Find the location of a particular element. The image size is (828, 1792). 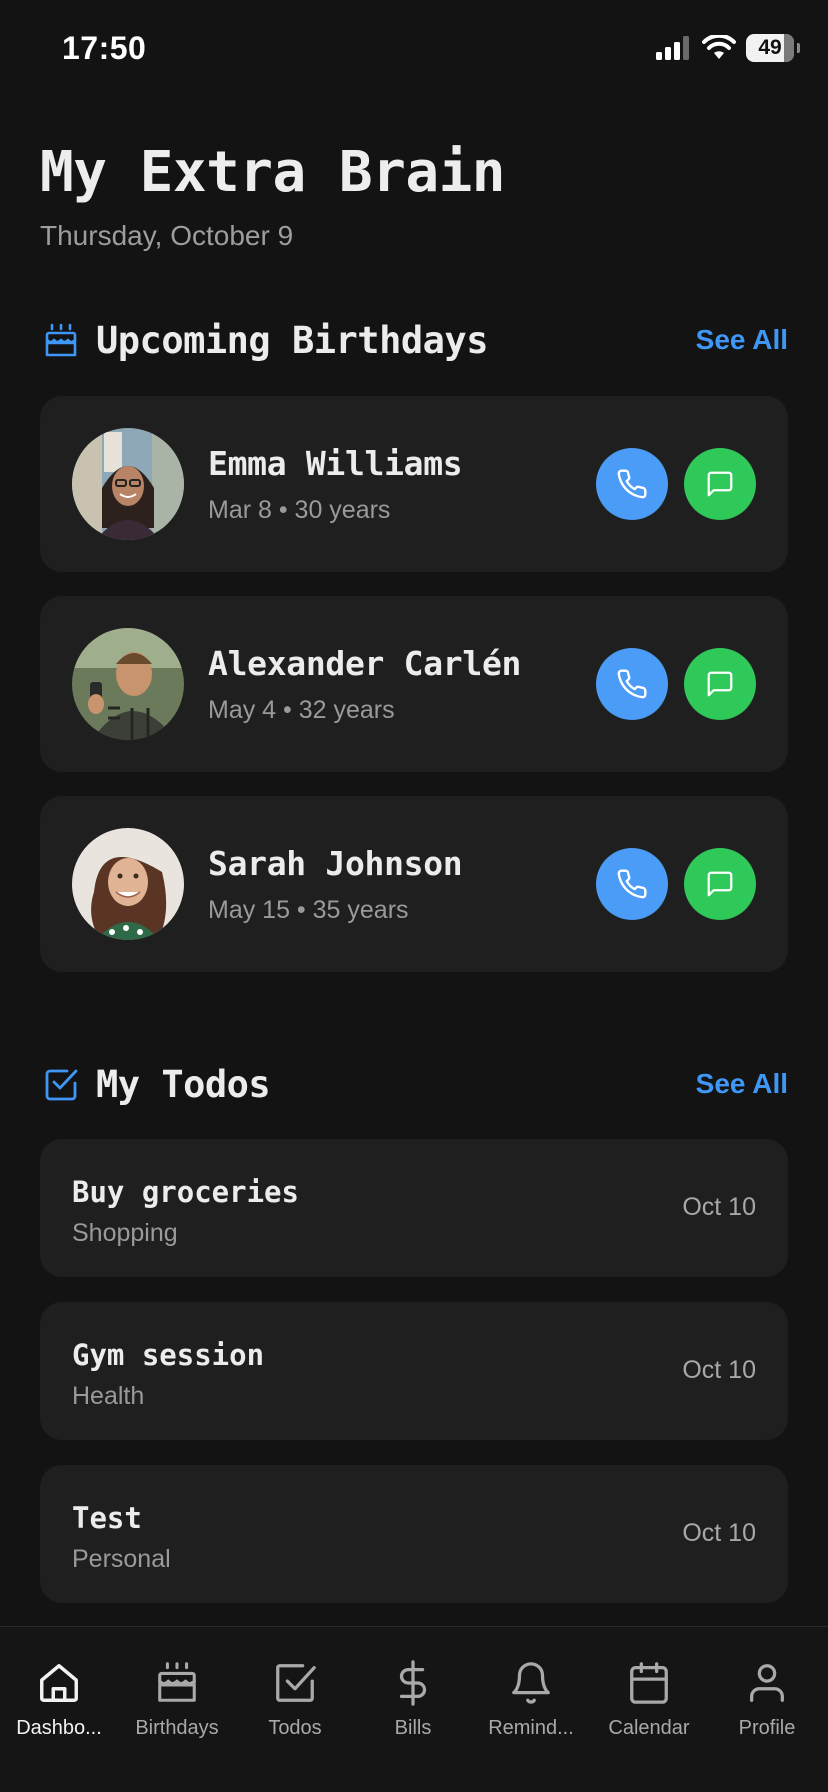

todo-card: Gym session Health Oct 10 is located at coordinates (414, 1371).